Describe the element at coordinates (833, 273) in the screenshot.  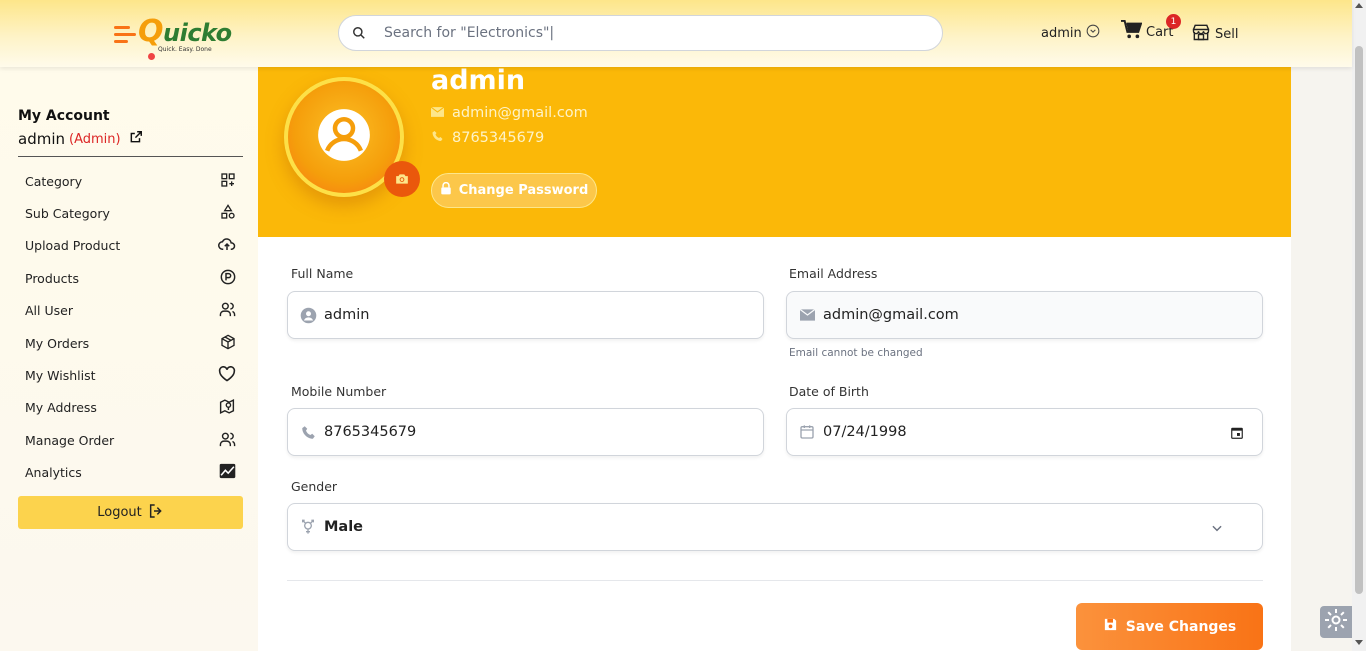
I see `email-label: Email Address` at that location.